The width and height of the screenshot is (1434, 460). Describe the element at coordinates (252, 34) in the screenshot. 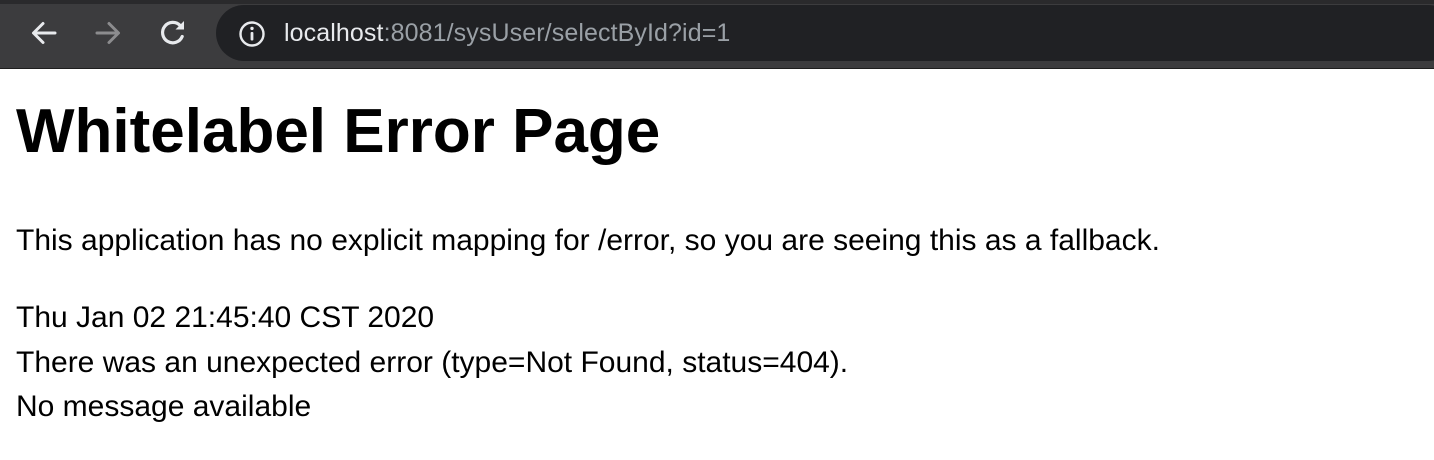

I see `info-icon` at that location.